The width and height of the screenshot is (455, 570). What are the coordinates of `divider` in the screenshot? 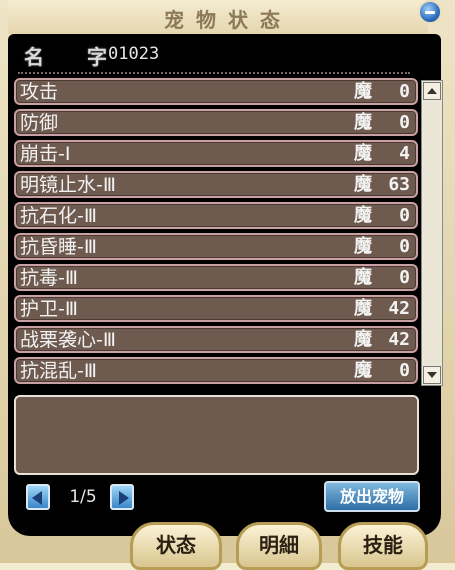 It's located at (214, 73).